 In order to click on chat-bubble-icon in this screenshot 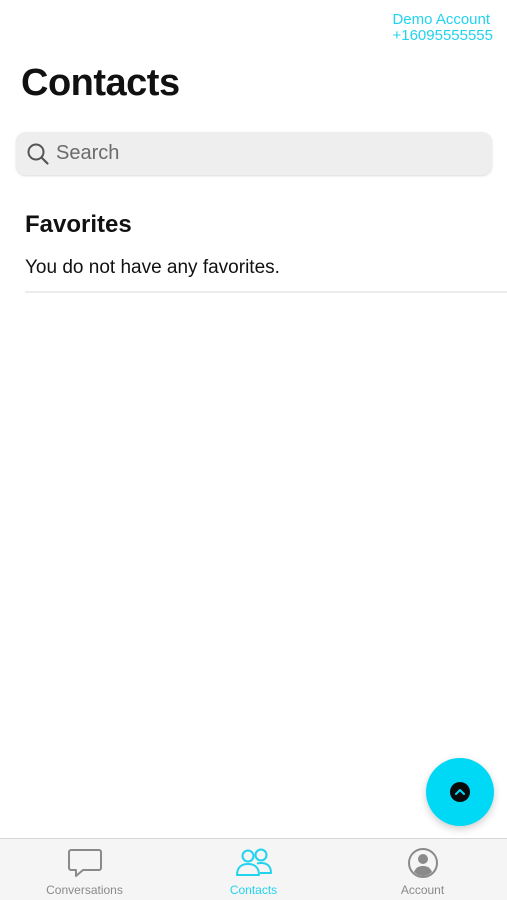, I will do `click(84, 863)`.